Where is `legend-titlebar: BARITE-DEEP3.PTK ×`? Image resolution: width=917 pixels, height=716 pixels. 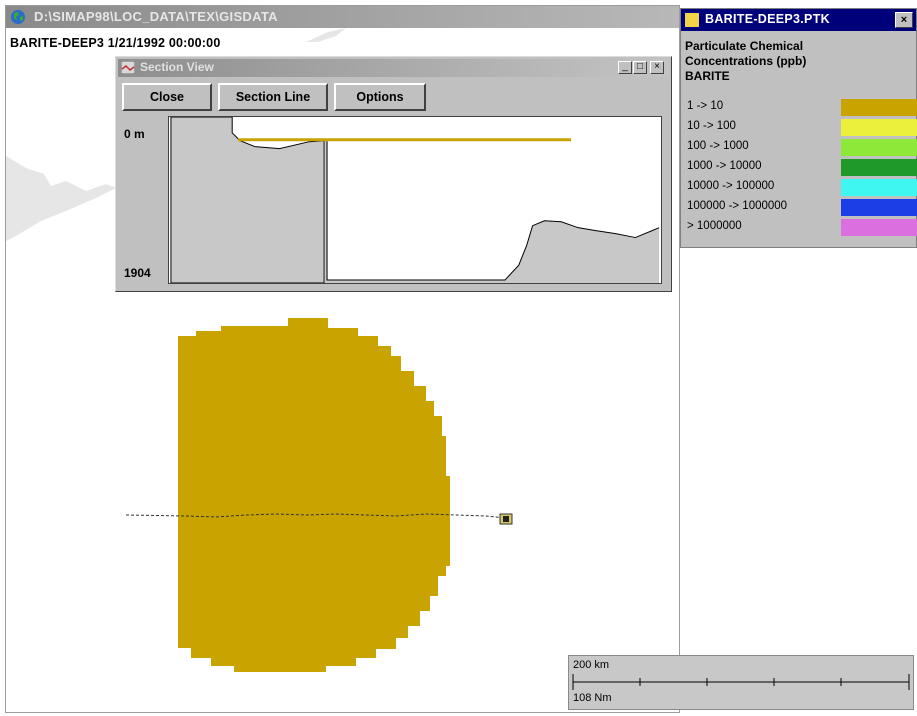
legend-titlebar: BARITE-DEEP3.PTK × is located at coordinates (798, 20).